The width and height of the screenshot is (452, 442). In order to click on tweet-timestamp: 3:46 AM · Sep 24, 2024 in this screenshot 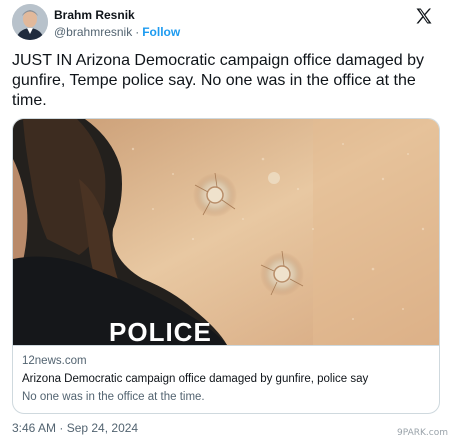, I will do `click(75, 428)`.